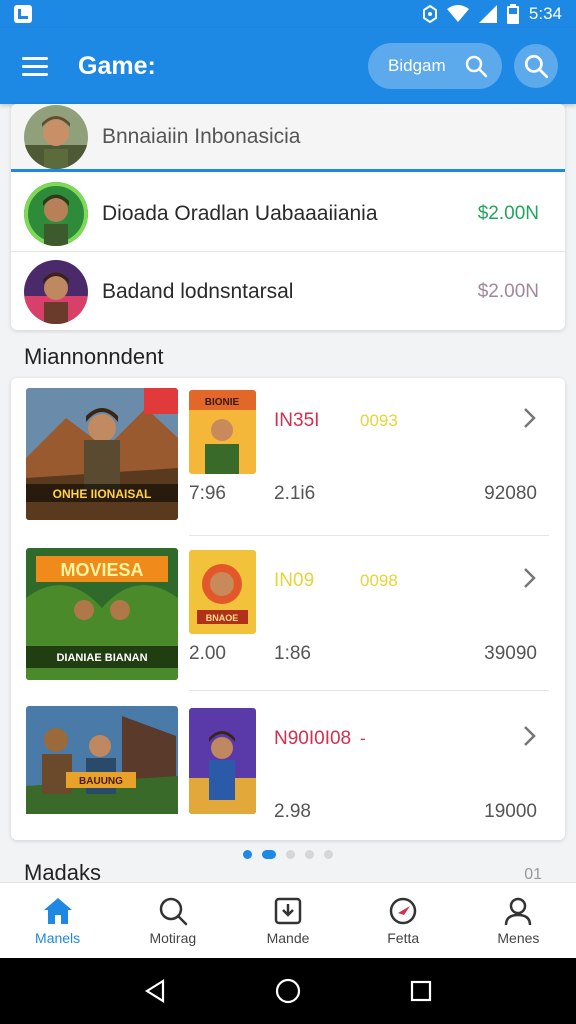 Image resolution: width=576 pixels, height=1024 pixels. Describe the element at coordinates (510, 653) in the screenshot. I see `game-value: 39090` at that location.